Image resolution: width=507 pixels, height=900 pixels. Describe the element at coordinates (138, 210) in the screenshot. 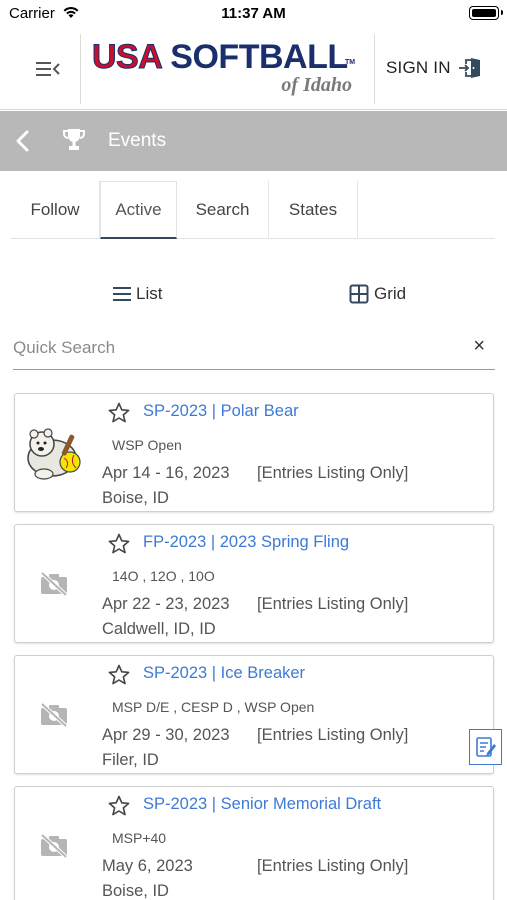

I see `tab-active: Active` at that location.